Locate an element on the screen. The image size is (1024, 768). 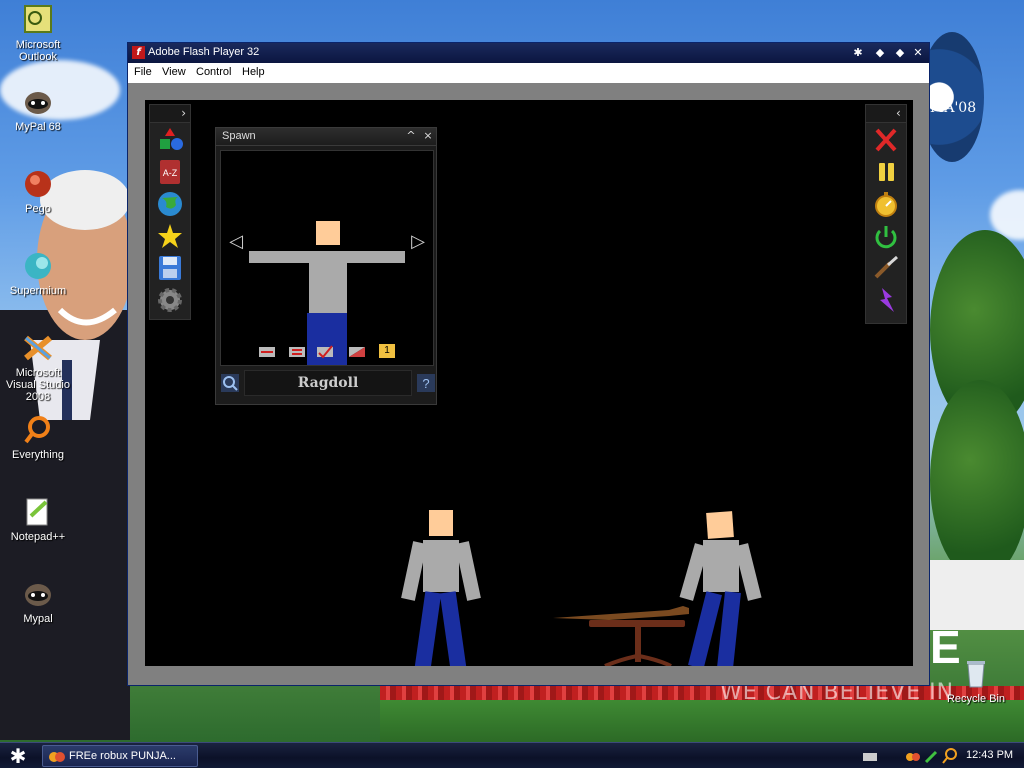
spawn-panel-header: Spawn ^ × is located at coordinates (326, 137).